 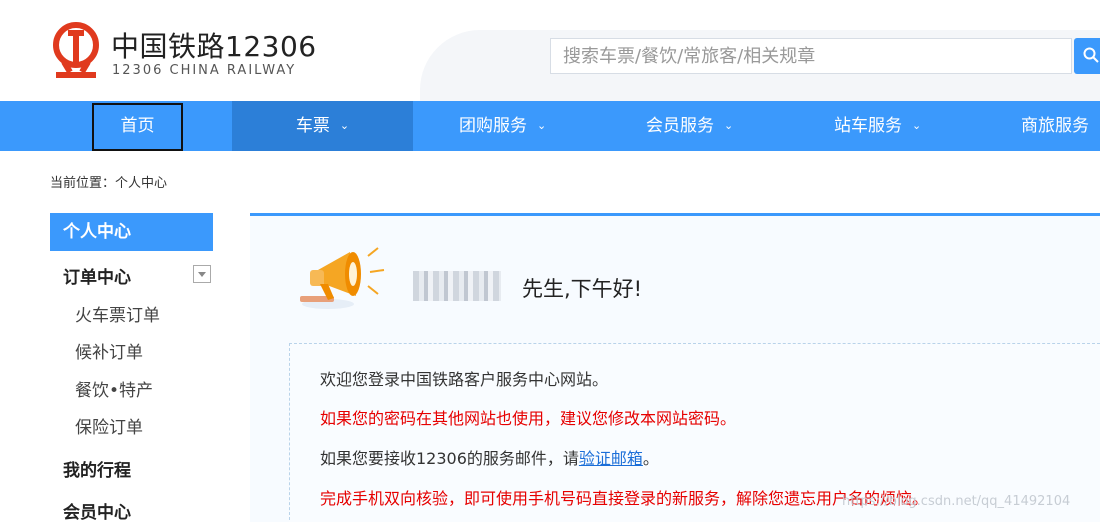 What do you see at coordinates (114, 388) in the screenshot?
I see `sidebar-item-catering: 餐饮•特产` at bounding box center [114, 388].